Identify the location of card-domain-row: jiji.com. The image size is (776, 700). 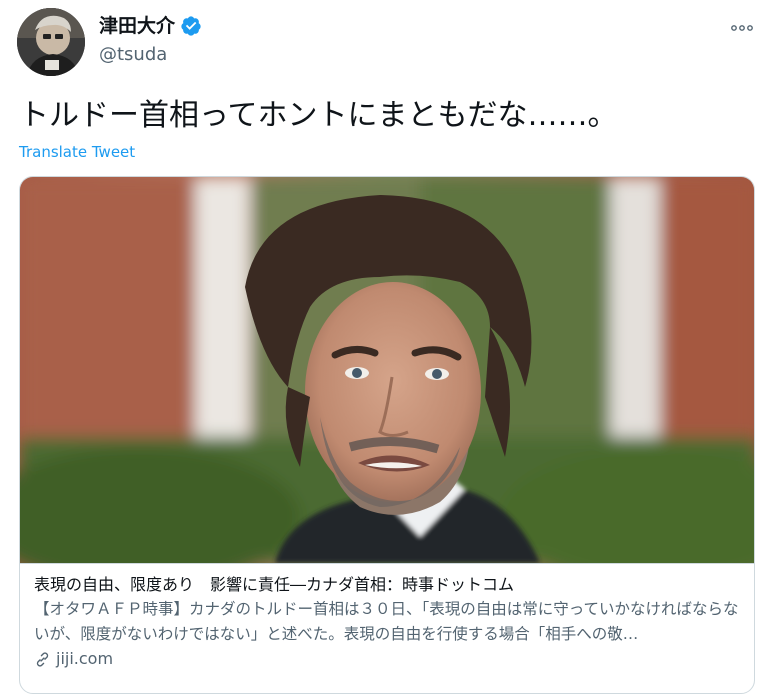
(388, 659).